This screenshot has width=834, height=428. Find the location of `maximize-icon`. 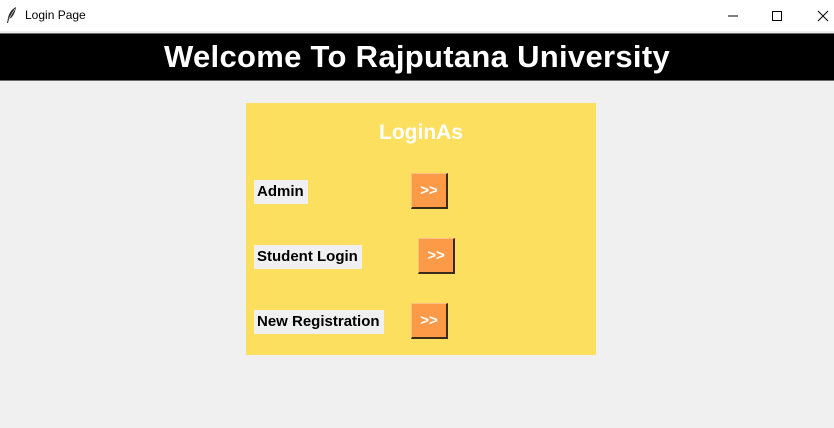

maximize-icon is located at coordinates (777, 15).